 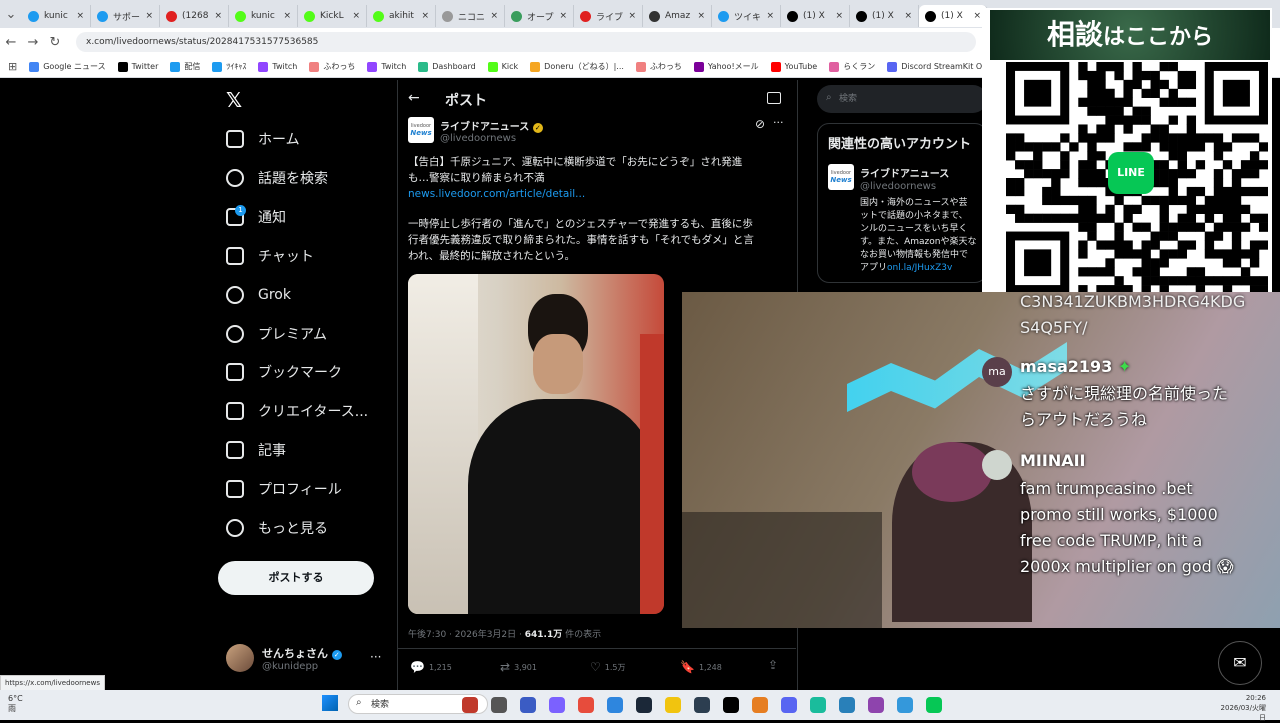 What do you see at coordinates (330, 703) in the screenshot?
I see `windows-start-icon` at bounding box center [330, 703].